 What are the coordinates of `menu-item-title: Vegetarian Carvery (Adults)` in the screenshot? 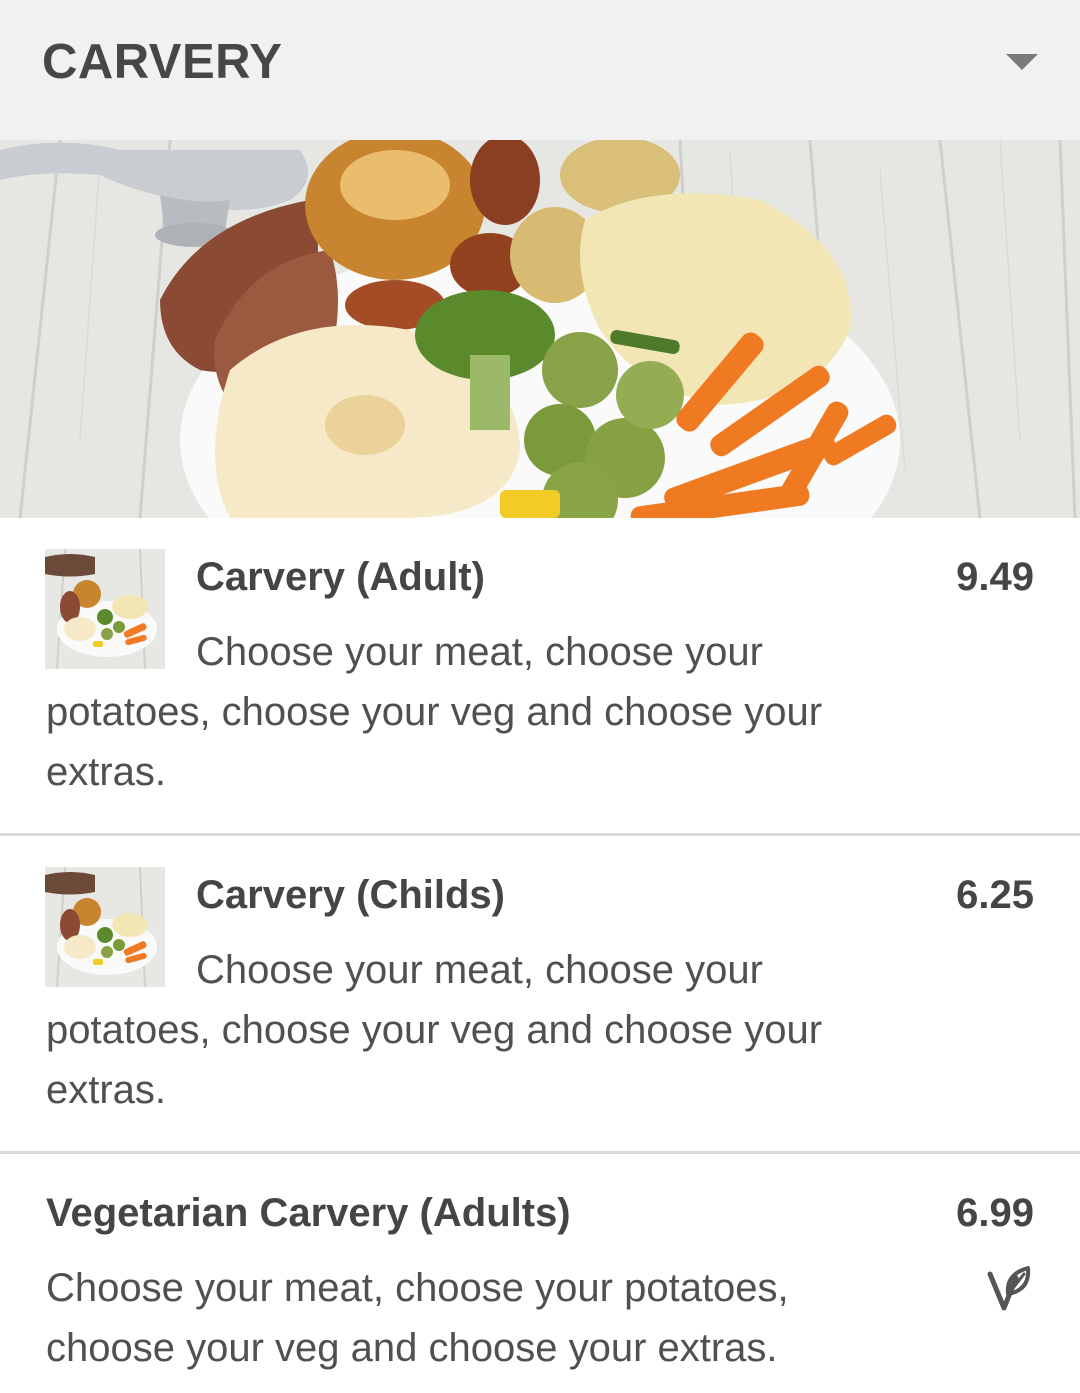 It's located at (308, 1213).